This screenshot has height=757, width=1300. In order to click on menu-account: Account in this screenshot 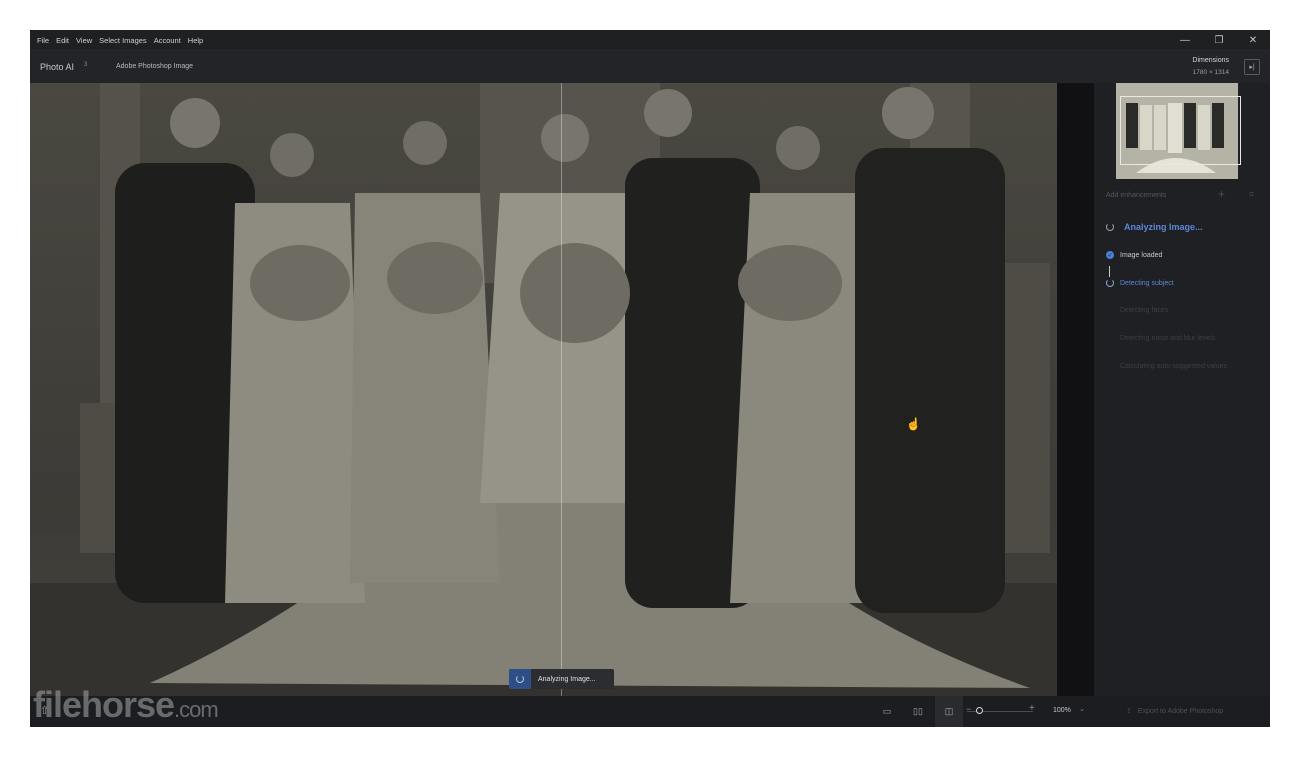, I will do `click(167, 40)`.